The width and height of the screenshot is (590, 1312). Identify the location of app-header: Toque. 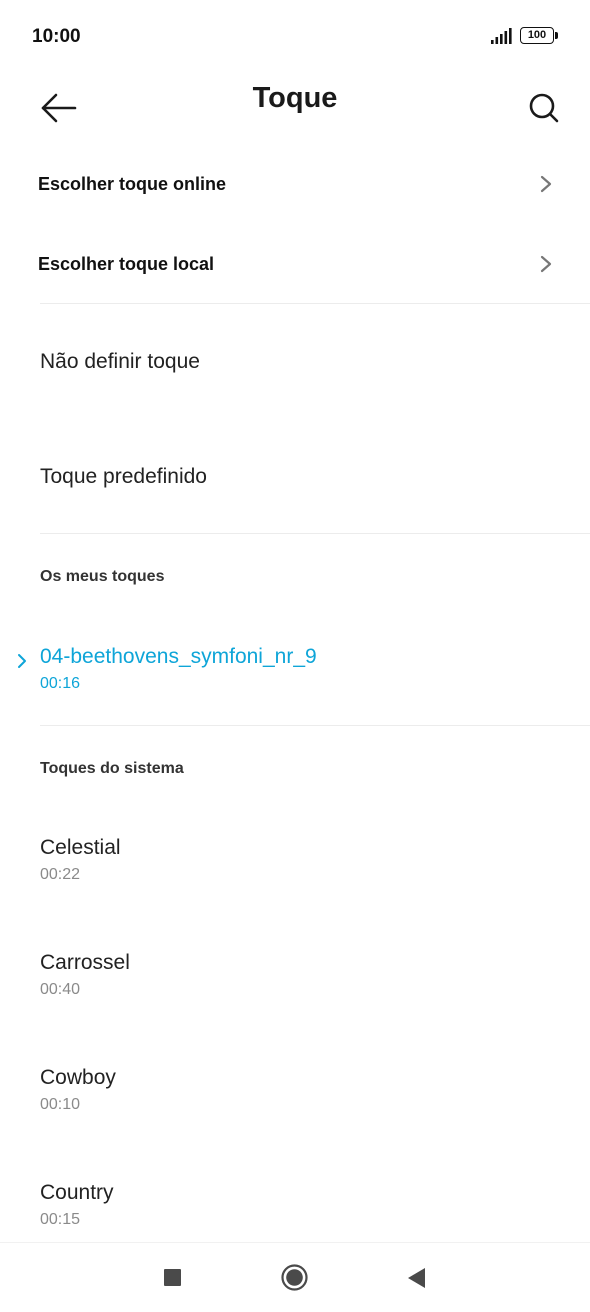
(295, 102).